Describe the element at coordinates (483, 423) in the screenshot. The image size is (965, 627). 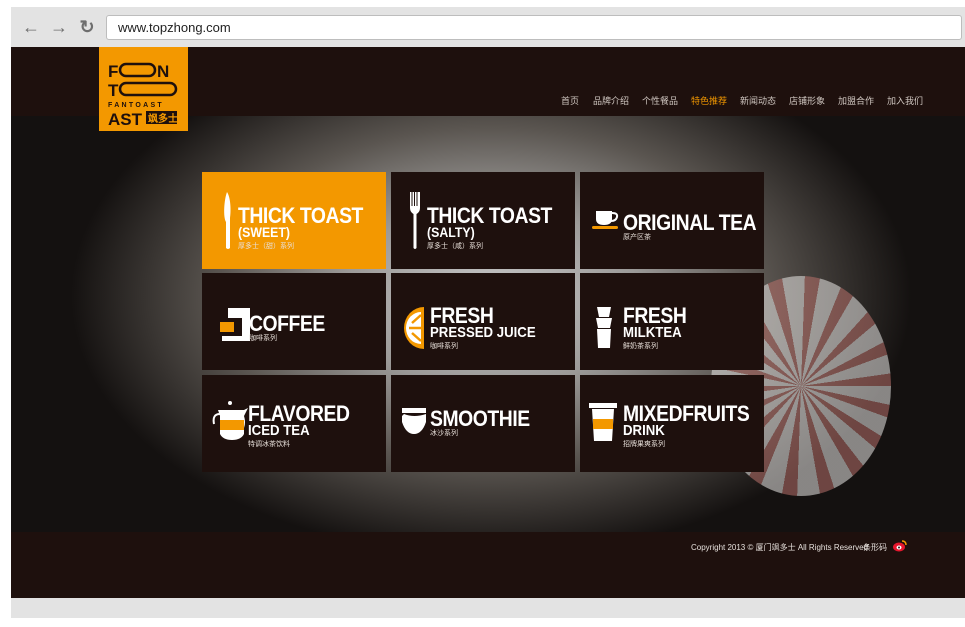
I see `tile-smoothie: SMOOTHIE 冰沙系列` at that location.